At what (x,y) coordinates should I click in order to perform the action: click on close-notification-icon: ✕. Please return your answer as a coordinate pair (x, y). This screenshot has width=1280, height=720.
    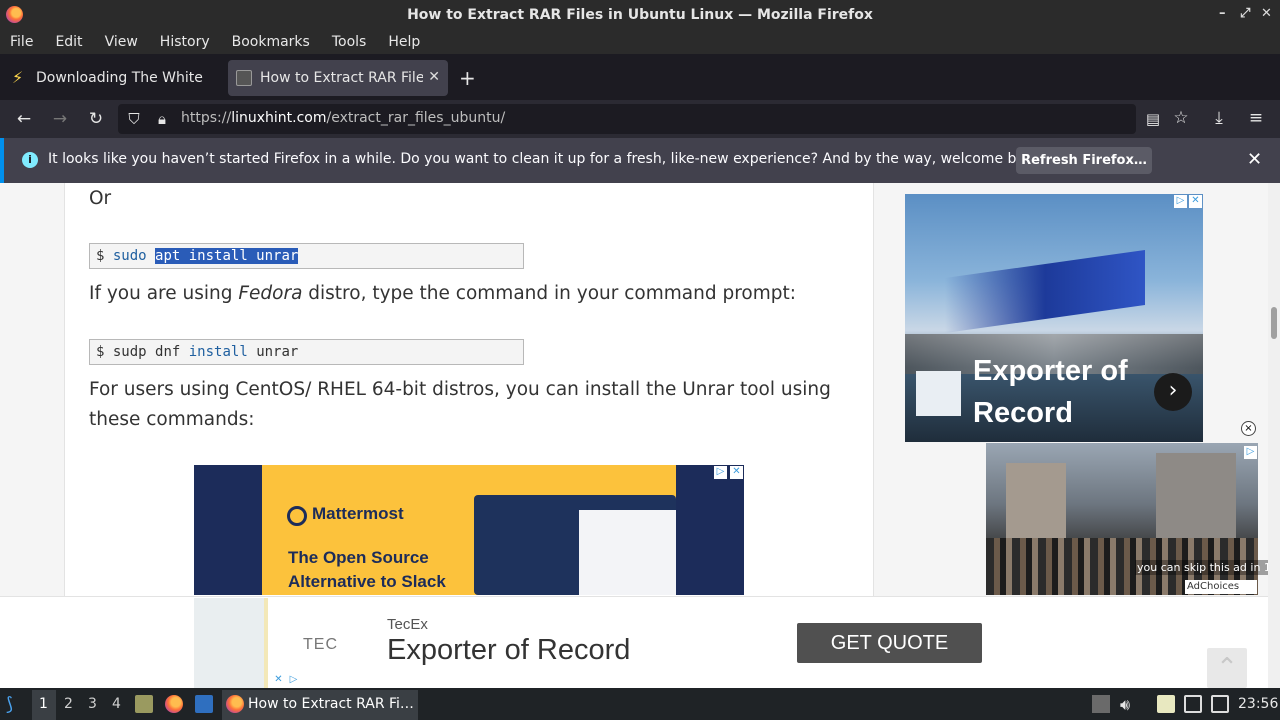
    Looking at the image, I should click on (1254, 159).